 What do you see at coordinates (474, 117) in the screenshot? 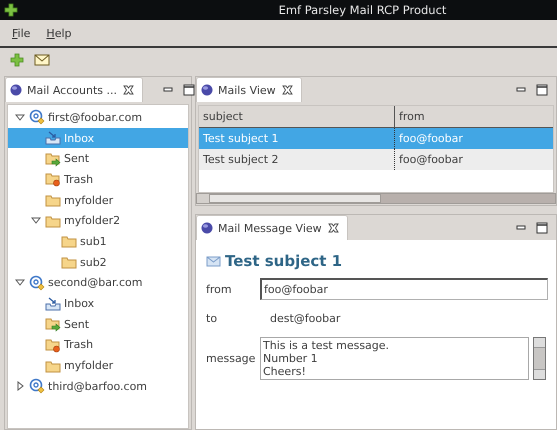
I see `column-header: from` at bounding box center [474, 117].